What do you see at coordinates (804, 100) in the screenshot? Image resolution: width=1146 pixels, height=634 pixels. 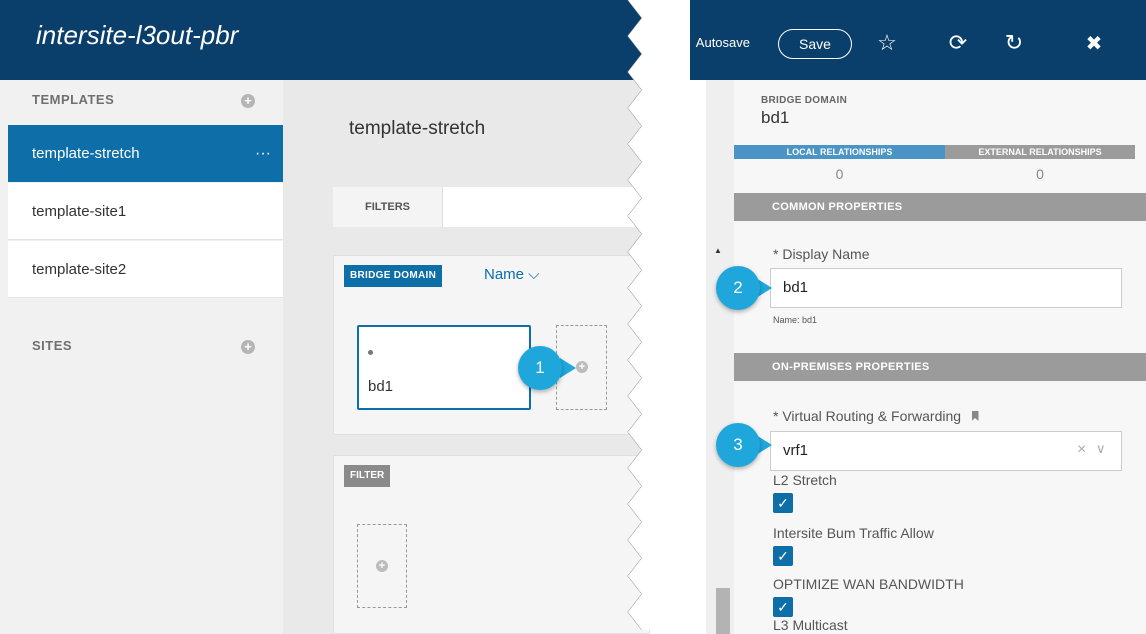 I see `object-type-label: BRIDGE DOMAIN` at bounding box center [804, 100].